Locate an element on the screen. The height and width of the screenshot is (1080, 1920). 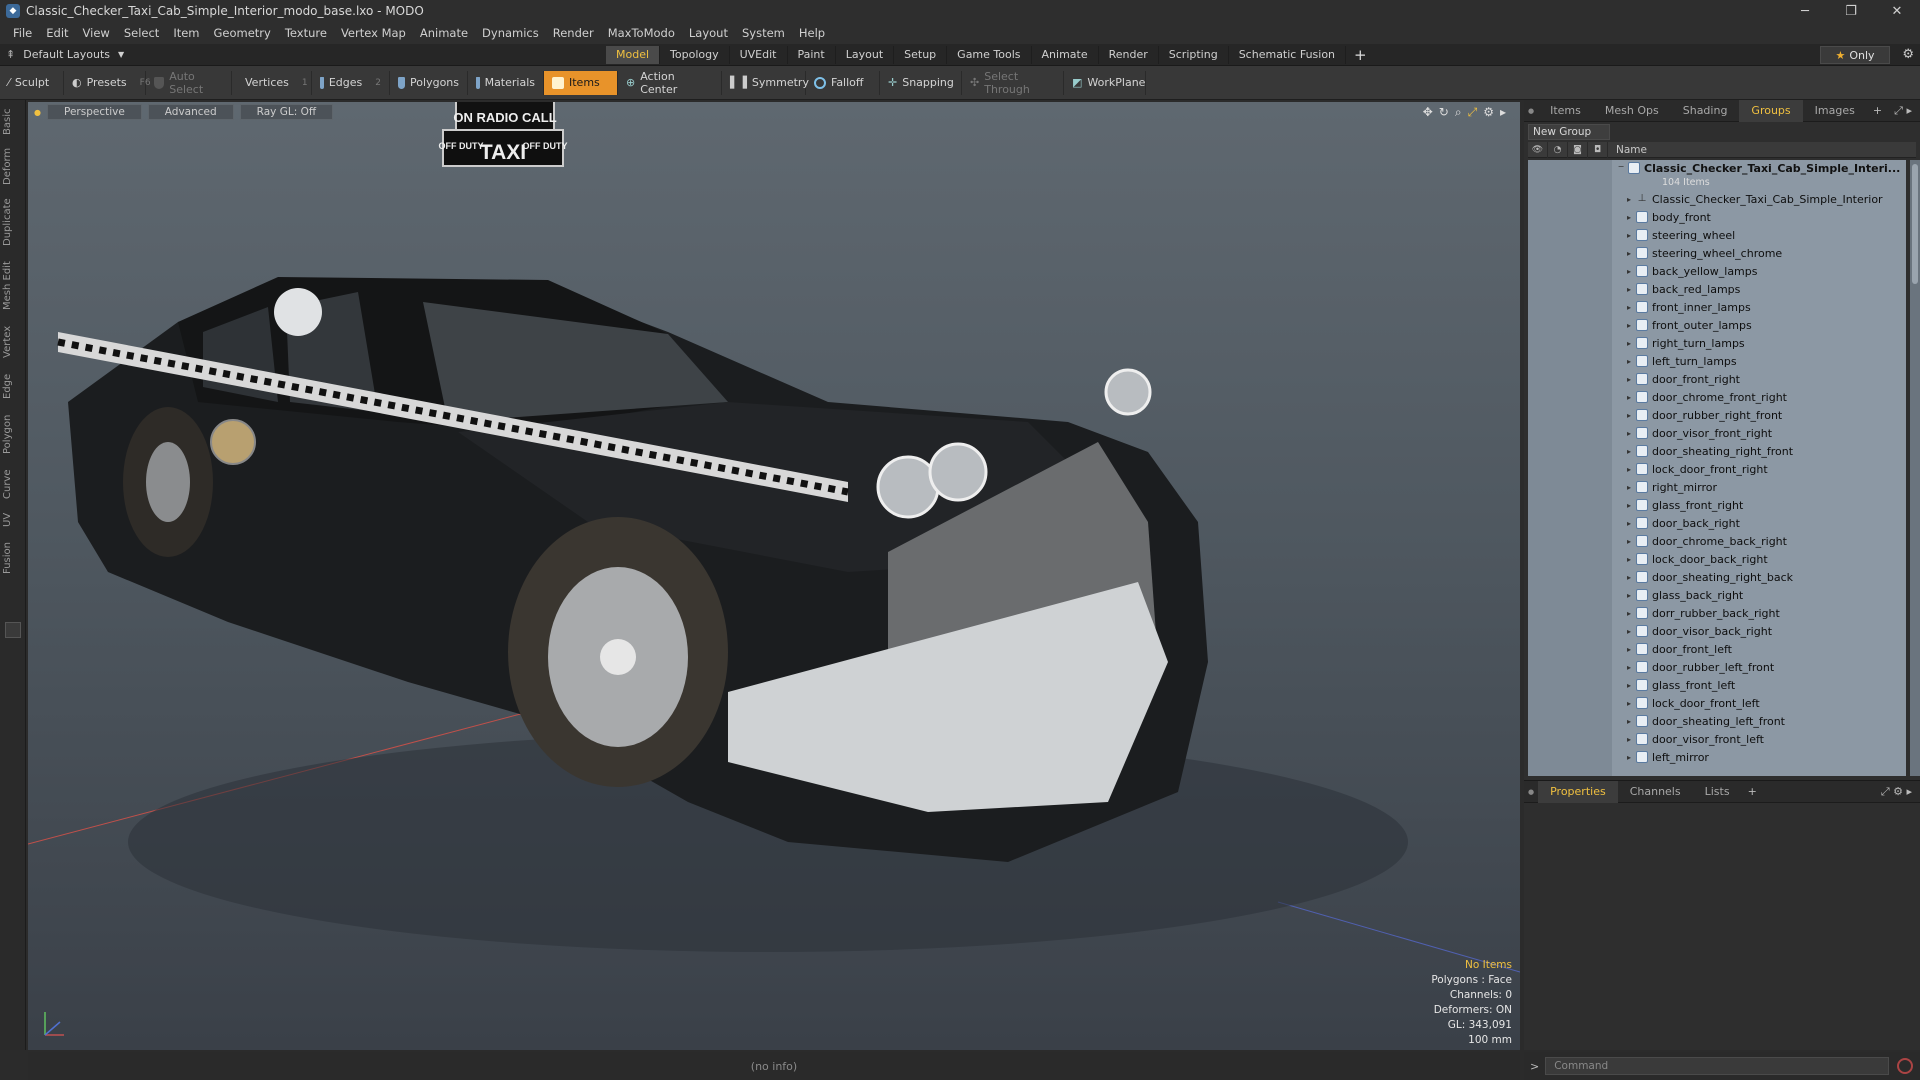
list-item: ▸ steering_wheel is located at coordinates (1717, 235).